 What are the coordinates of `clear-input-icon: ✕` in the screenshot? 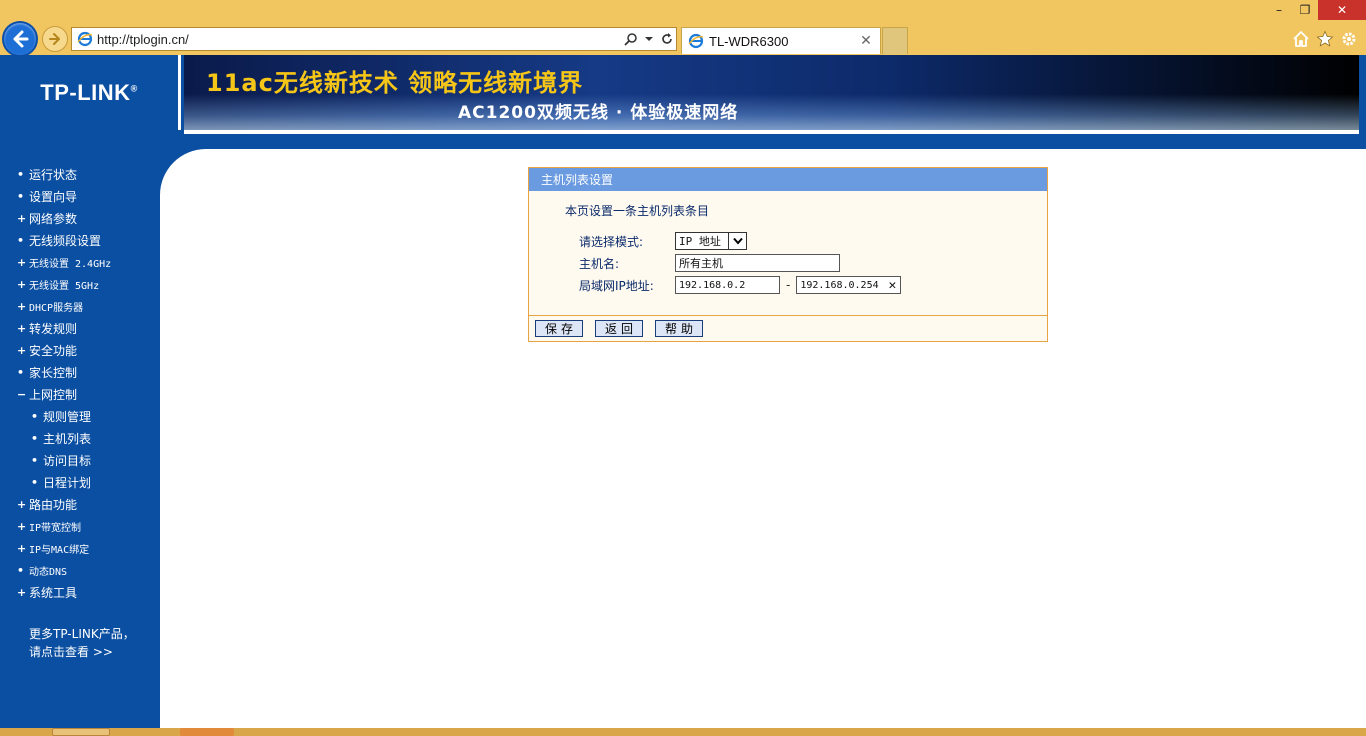 It's located at (893, 285).